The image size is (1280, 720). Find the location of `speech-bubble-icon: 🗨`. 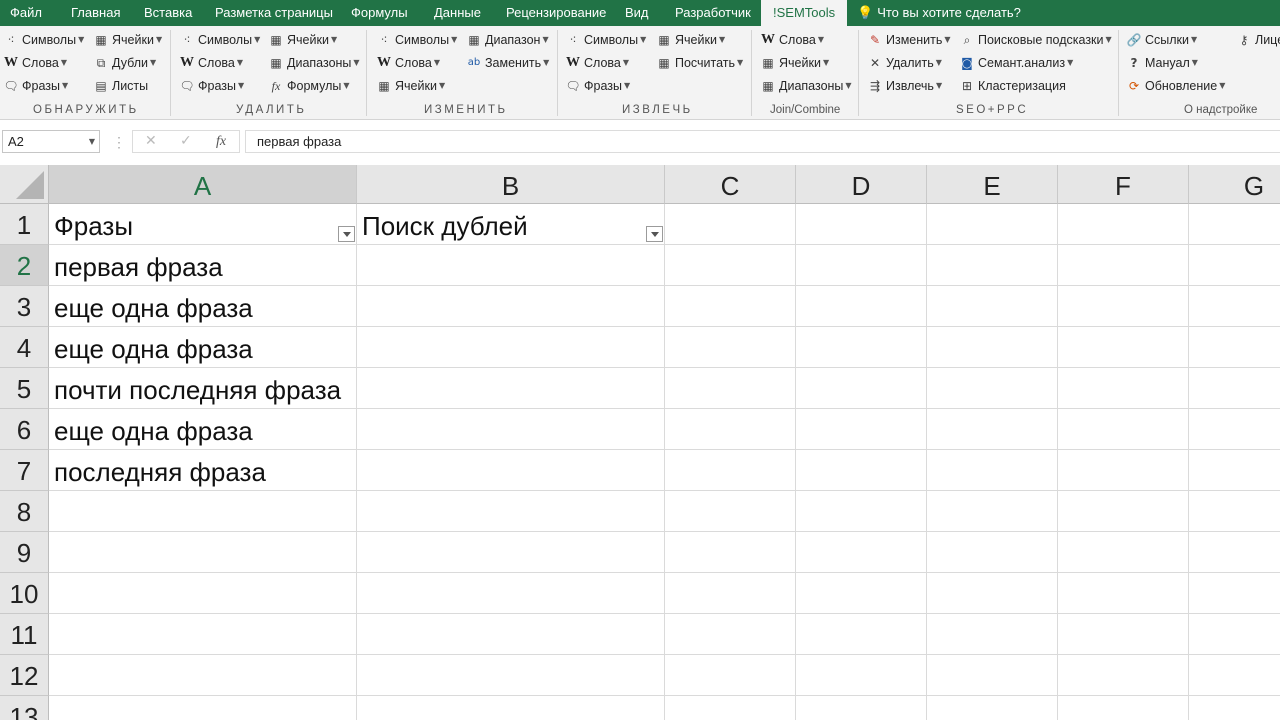

speech-bubble-icon: 🗨 is located at coordinates (573, 86).